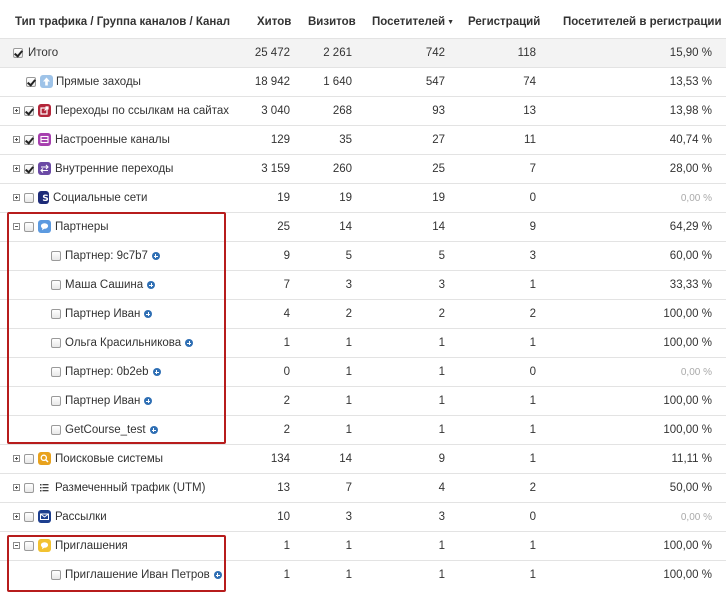 The width and height of the screenshot is (726, 594). I want to click on header-hits: Хитов, so click(274, 22).